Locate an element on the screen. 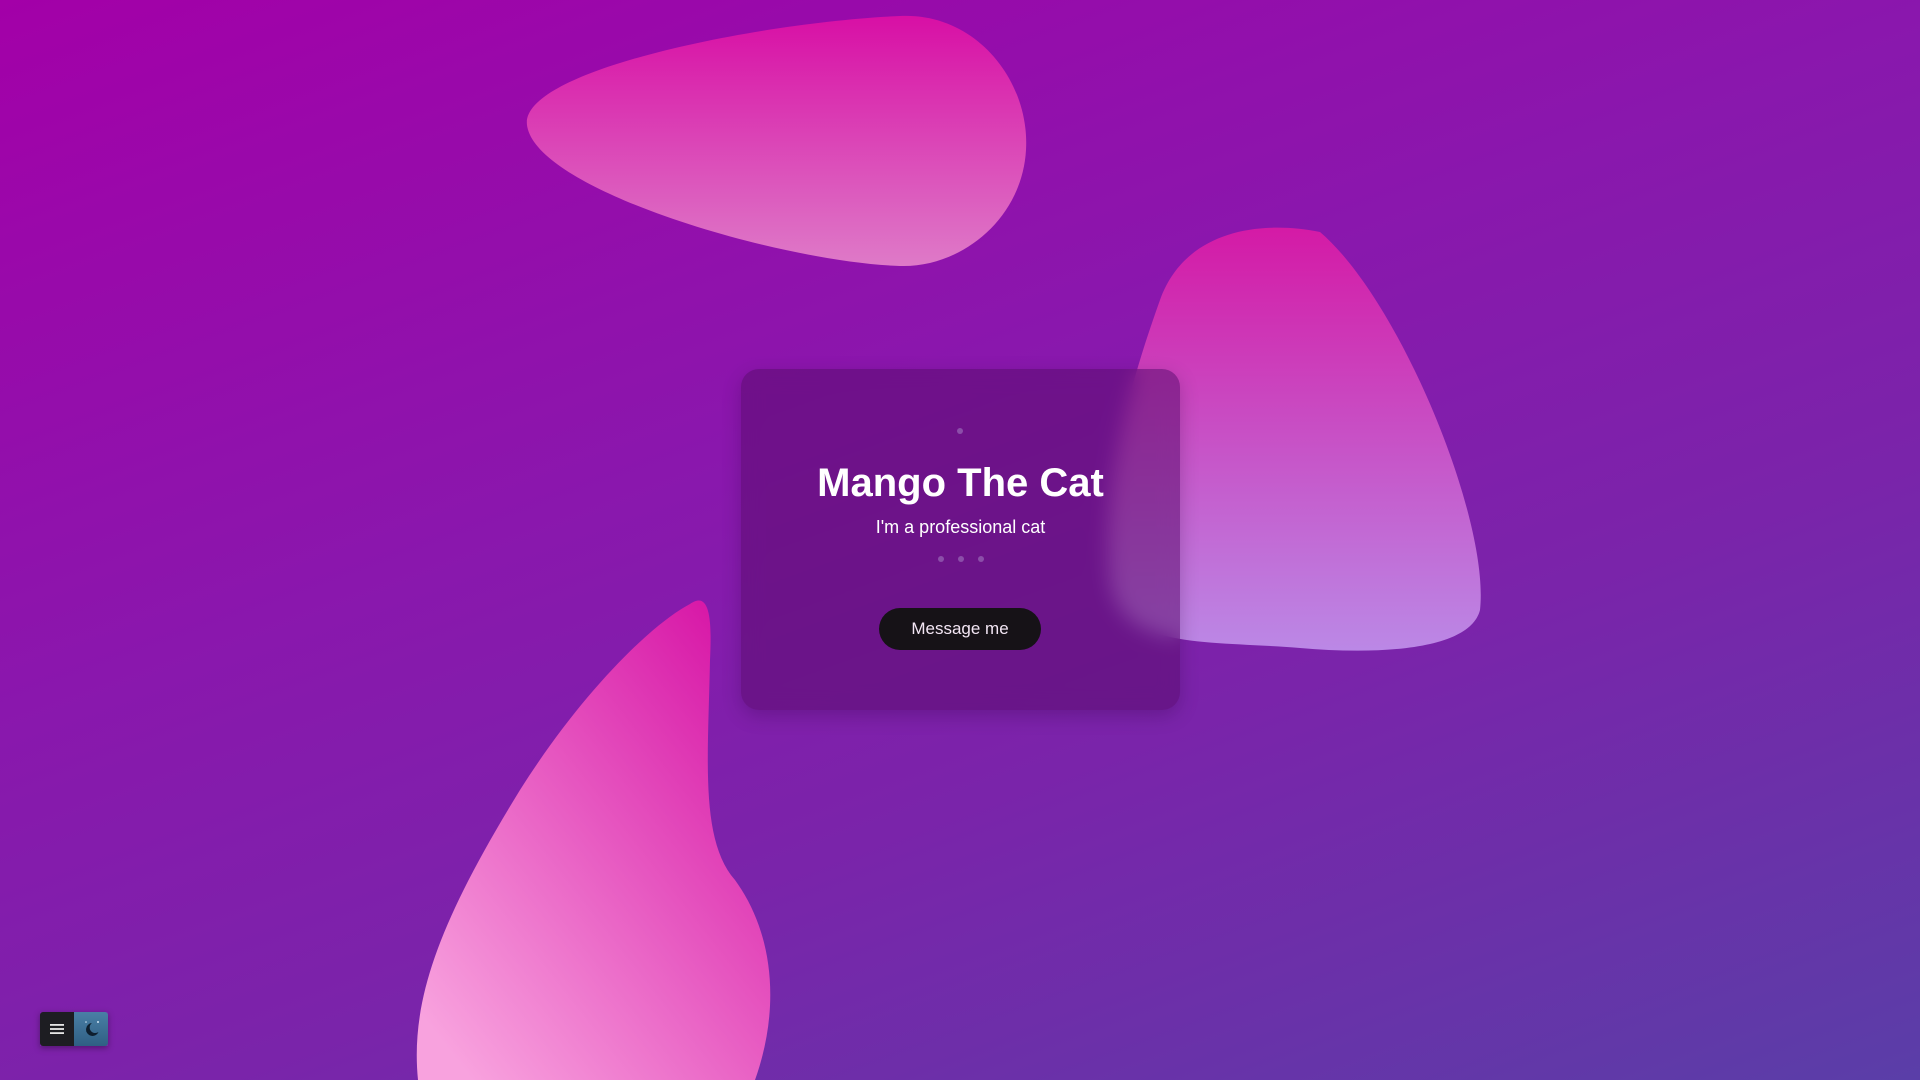 This screenshot has height=1080, width=1920. blob-bottom-left is located at coordinates (593, 840).